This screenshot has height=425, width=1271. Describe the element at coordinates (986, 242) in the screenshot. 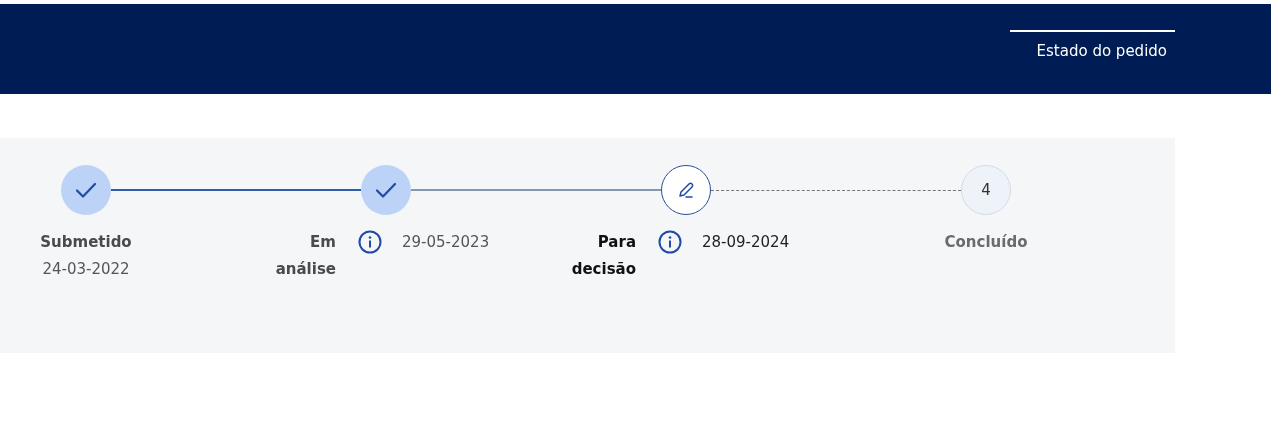

I see `step-label: Concluído` at that location.